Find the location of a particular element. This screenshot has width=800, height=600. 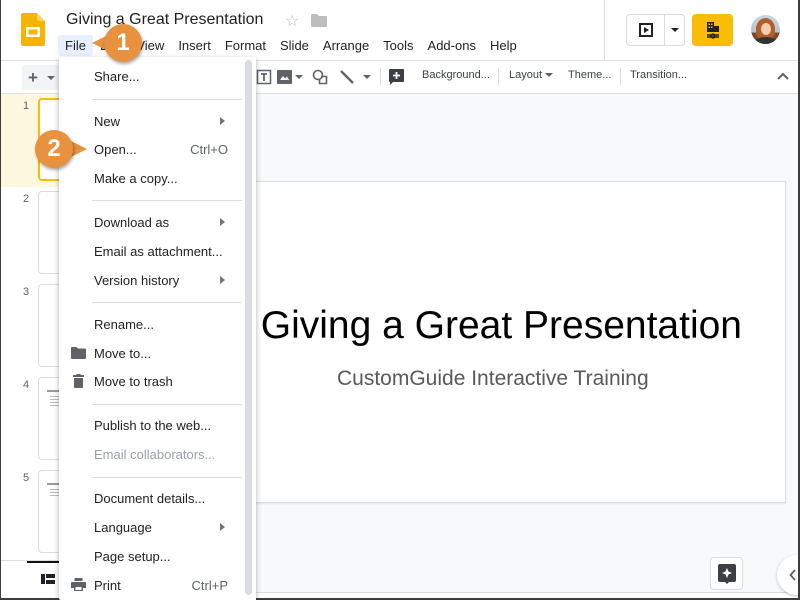

line-icon is located at coordinates (347, 77).